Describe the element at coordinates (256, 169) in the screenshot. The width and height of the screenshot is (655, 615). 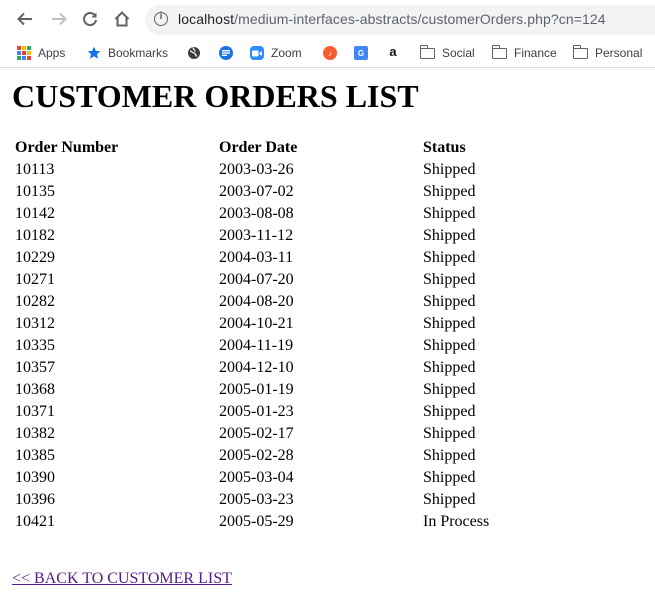
I see `order-date-cell: 2003-03-26` at that location.